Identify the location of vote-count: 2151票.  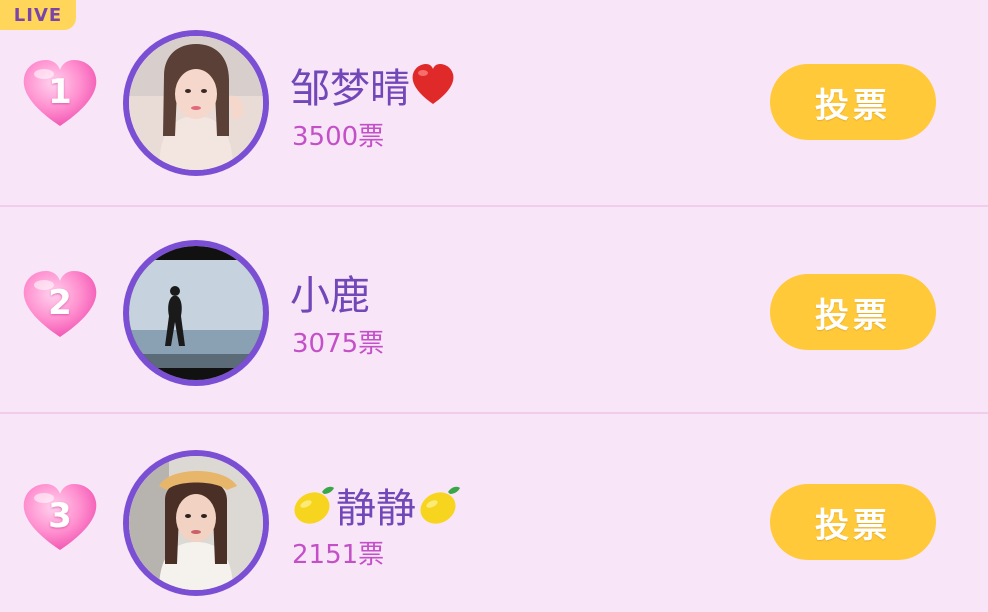
(338, 555).